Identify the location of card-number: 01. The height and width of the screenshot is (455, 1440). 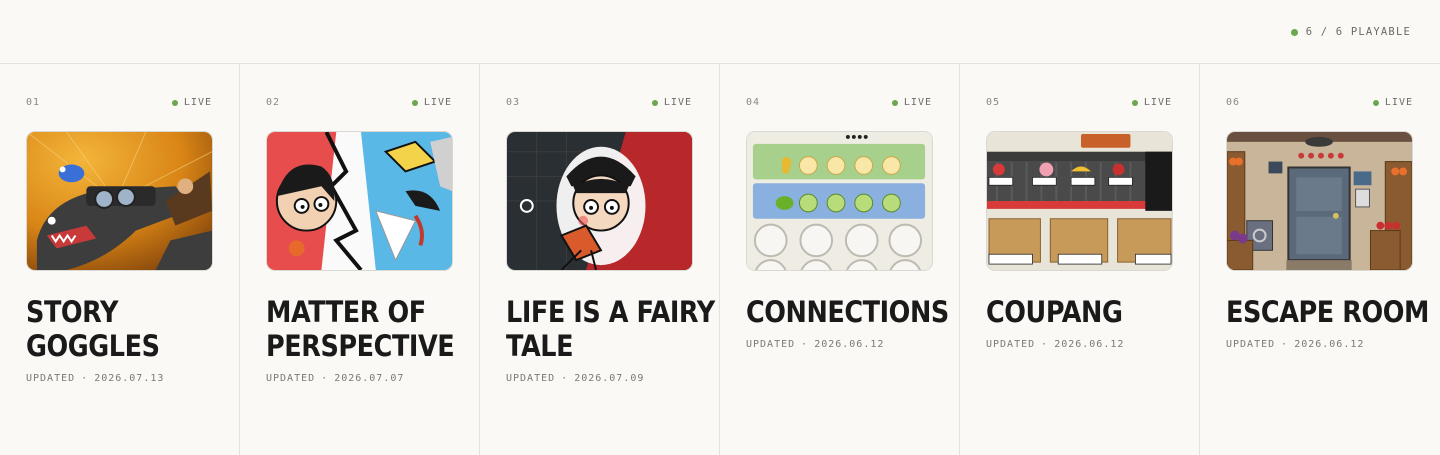
(33, 102).